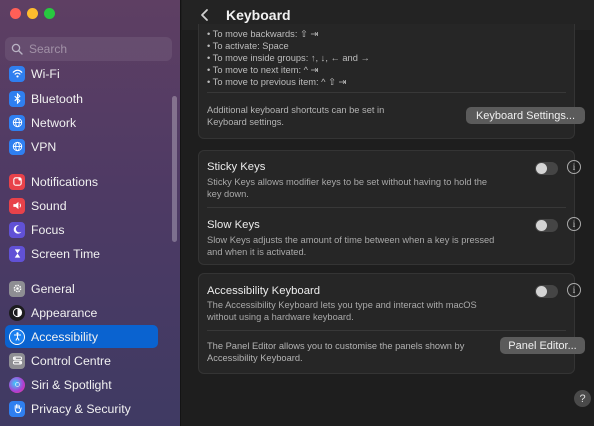 The image size is (594, 426). I want to click on sidebar-item-label: VPN, so click(44, 146).